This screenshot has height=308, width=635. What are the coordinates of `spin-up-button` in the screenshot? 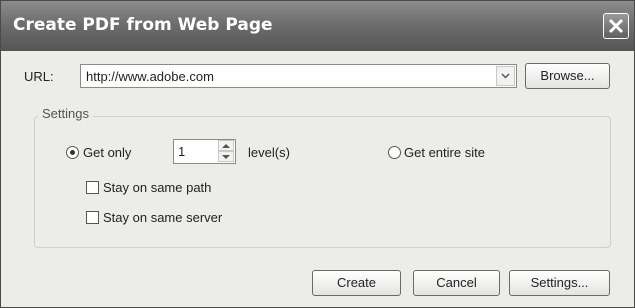 It's located at (226, 145).